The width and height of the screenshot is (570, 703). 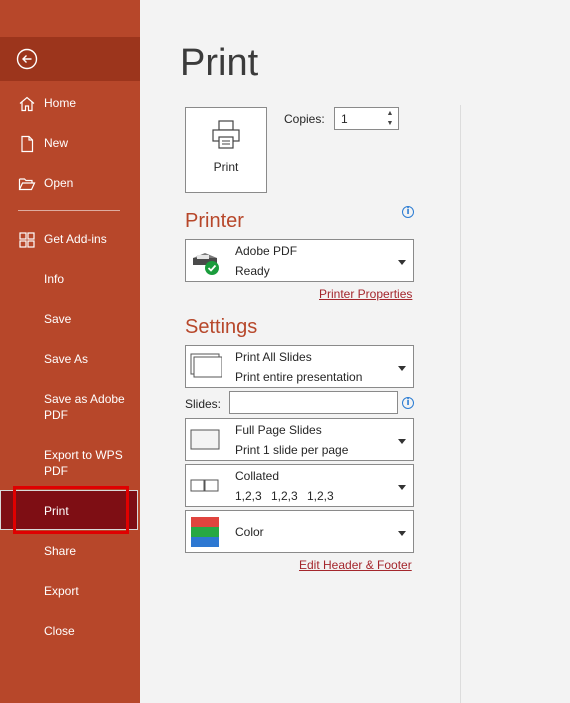 I want to click on preview-pane-divider, so click(x=460, y=404).